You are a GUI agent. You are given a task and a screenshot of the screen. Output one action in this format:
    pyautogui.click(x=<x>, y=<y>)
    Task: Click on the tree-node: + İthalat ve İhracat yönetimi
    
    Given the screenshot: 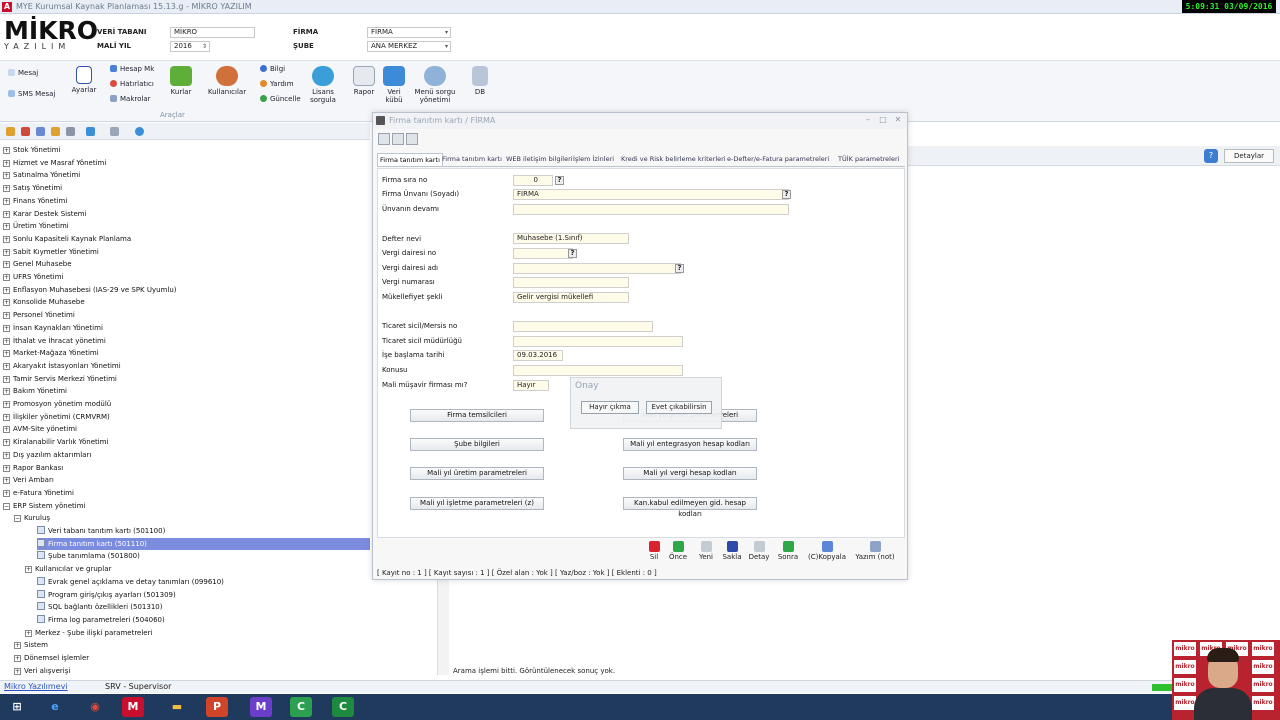 What is the action you would take?
    pyautogui.click(x=54, y=341)
    